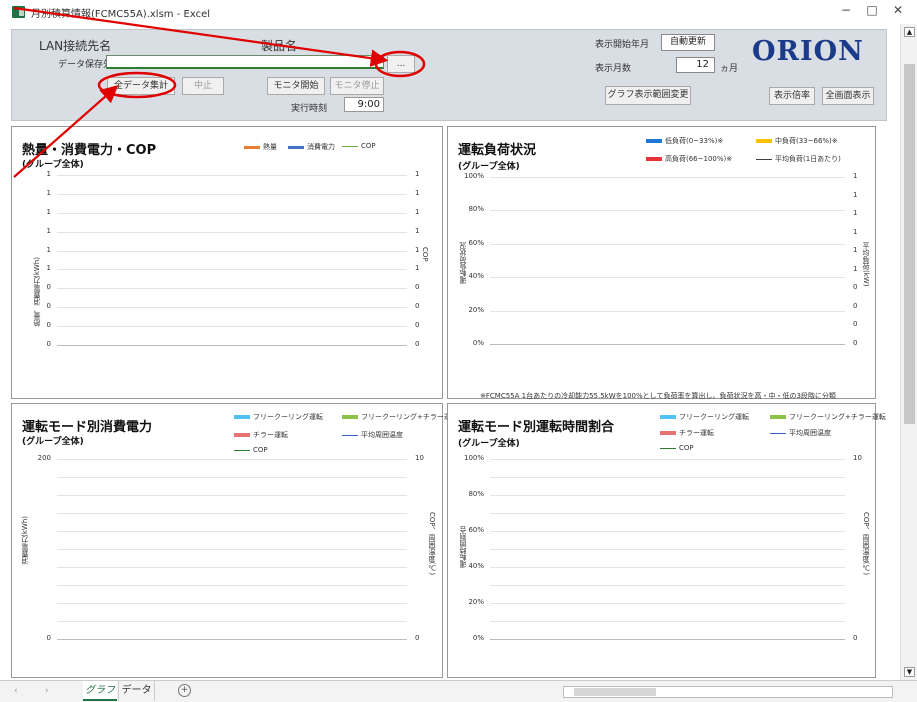 The width and height of the screenshot is (917, 702). What do you see at coordinates (695, 65) in the screenshot?
I see `display-months-field: 12` at bounding box center [695, 65].